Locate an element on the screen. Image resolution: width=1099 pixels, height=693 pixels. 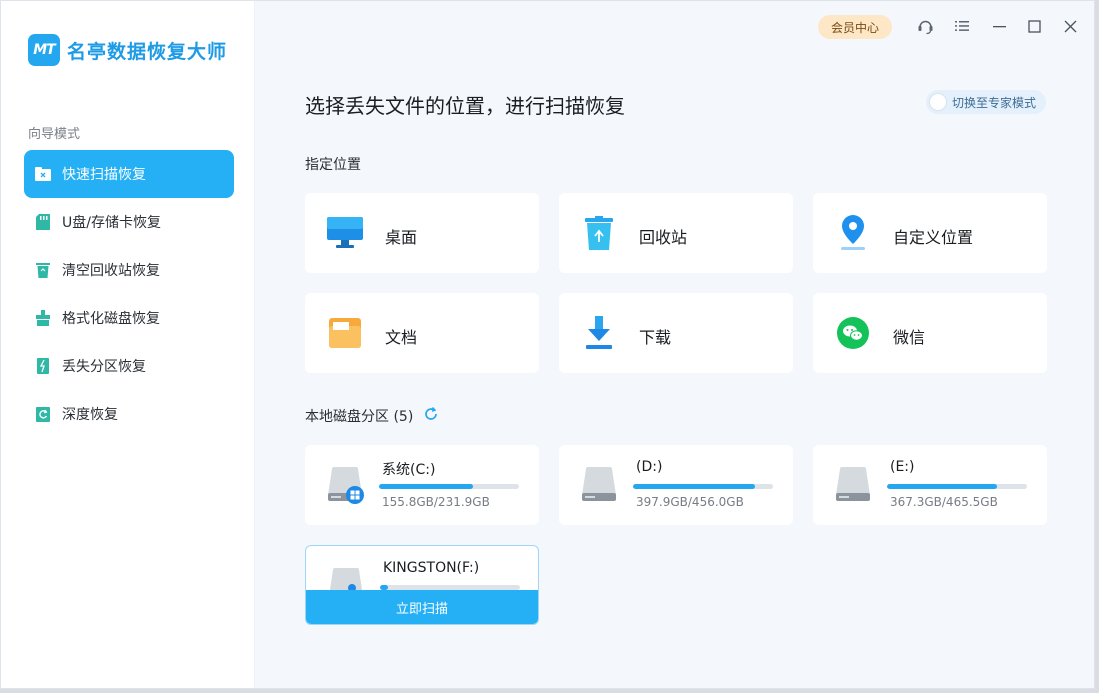
format-disk-icon is located at coordinates (43, 318).